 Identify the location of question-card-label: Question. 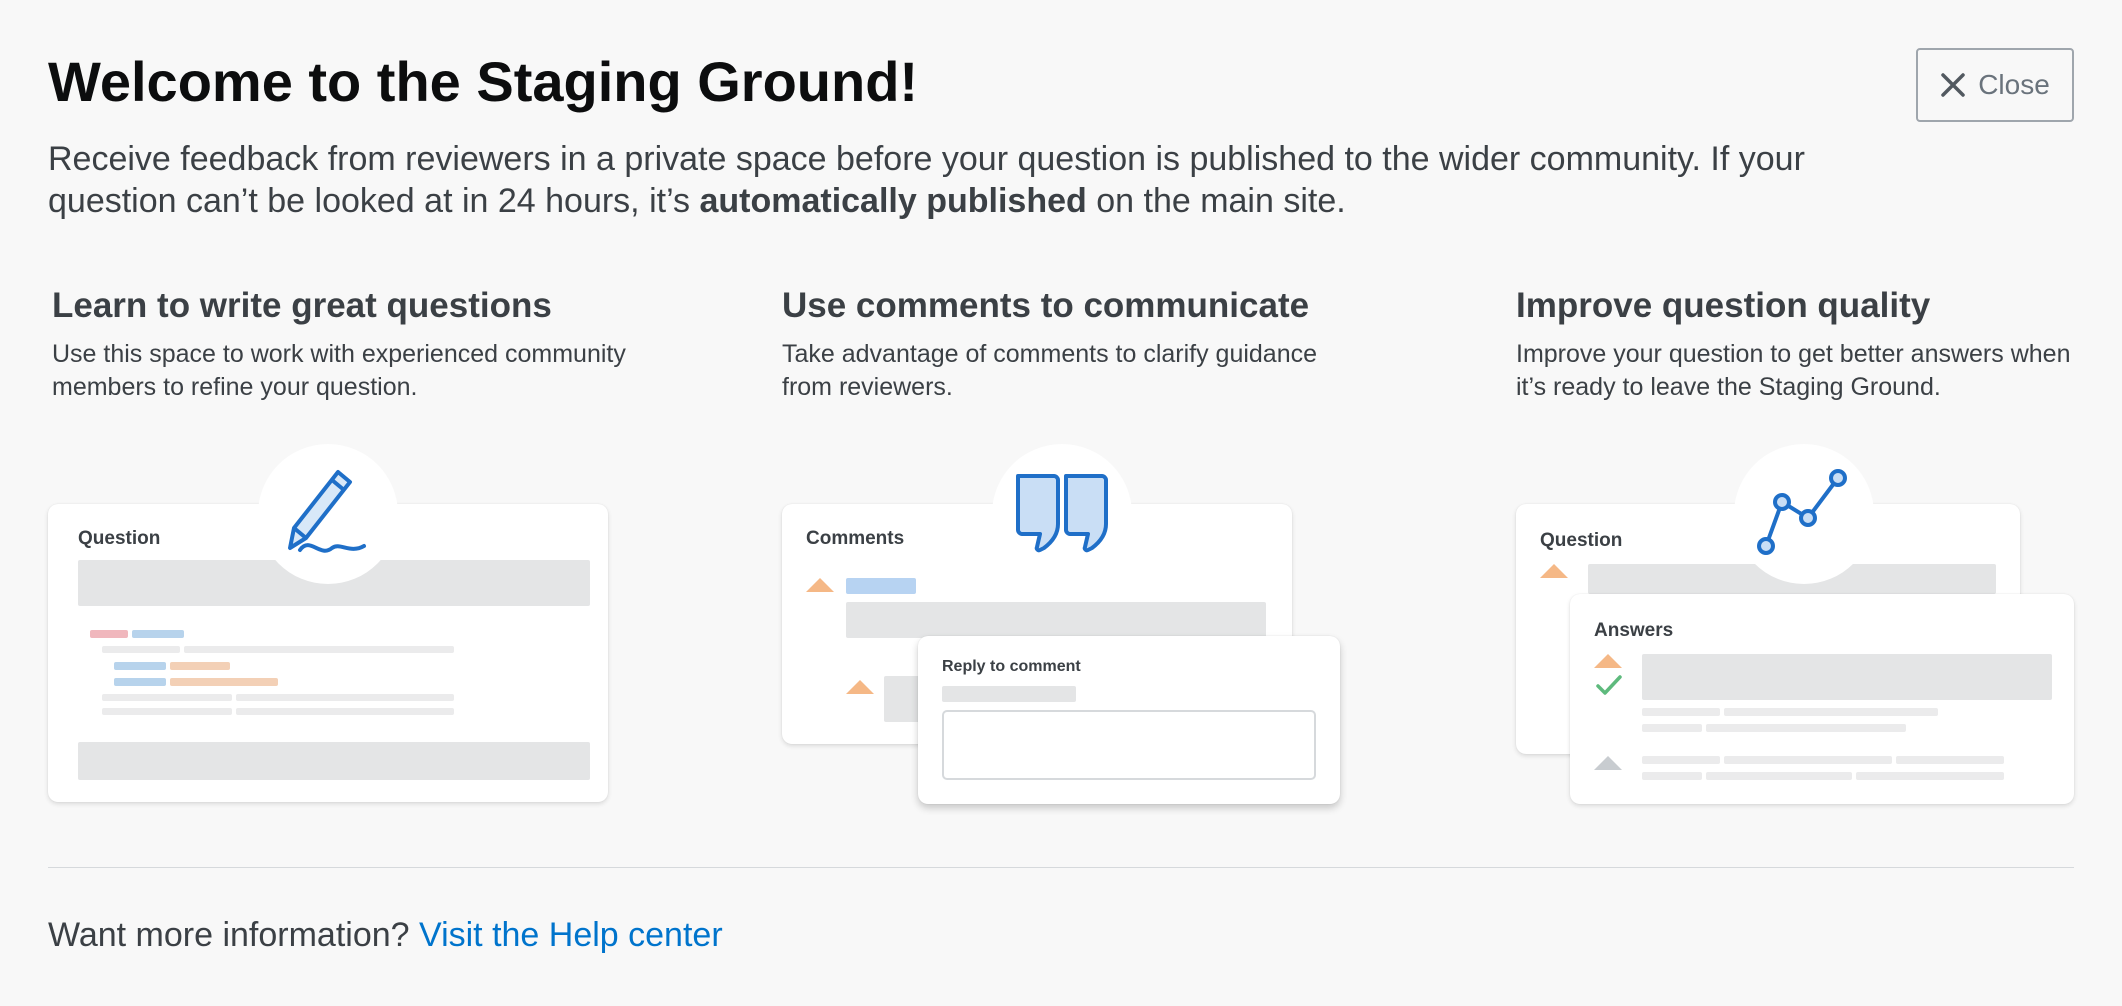
(119, 538).